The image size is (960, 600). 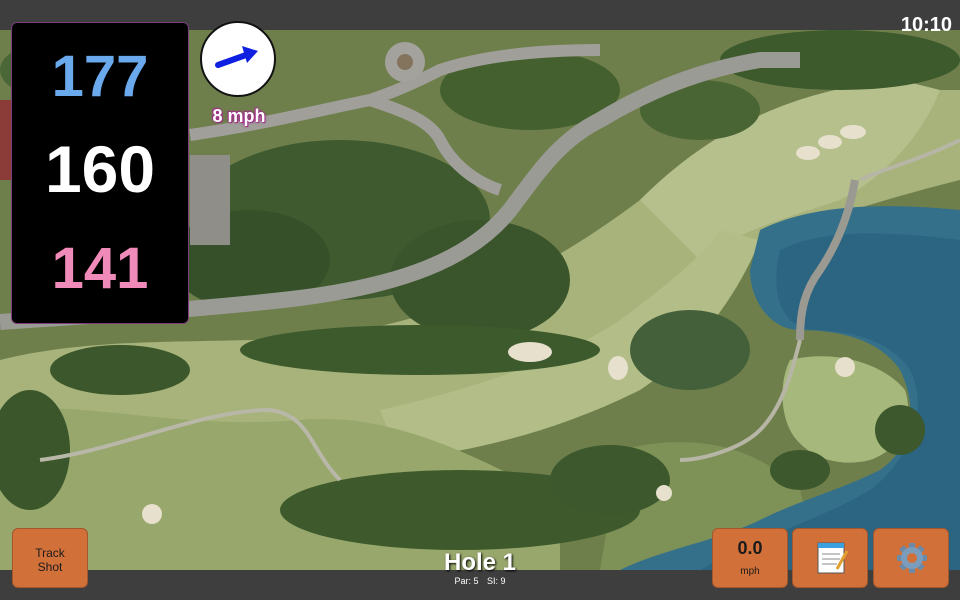 What do you see at coordinates (833, 558) in the screenshot?
I see `notepad-icon` at bounding box center [833, 558].